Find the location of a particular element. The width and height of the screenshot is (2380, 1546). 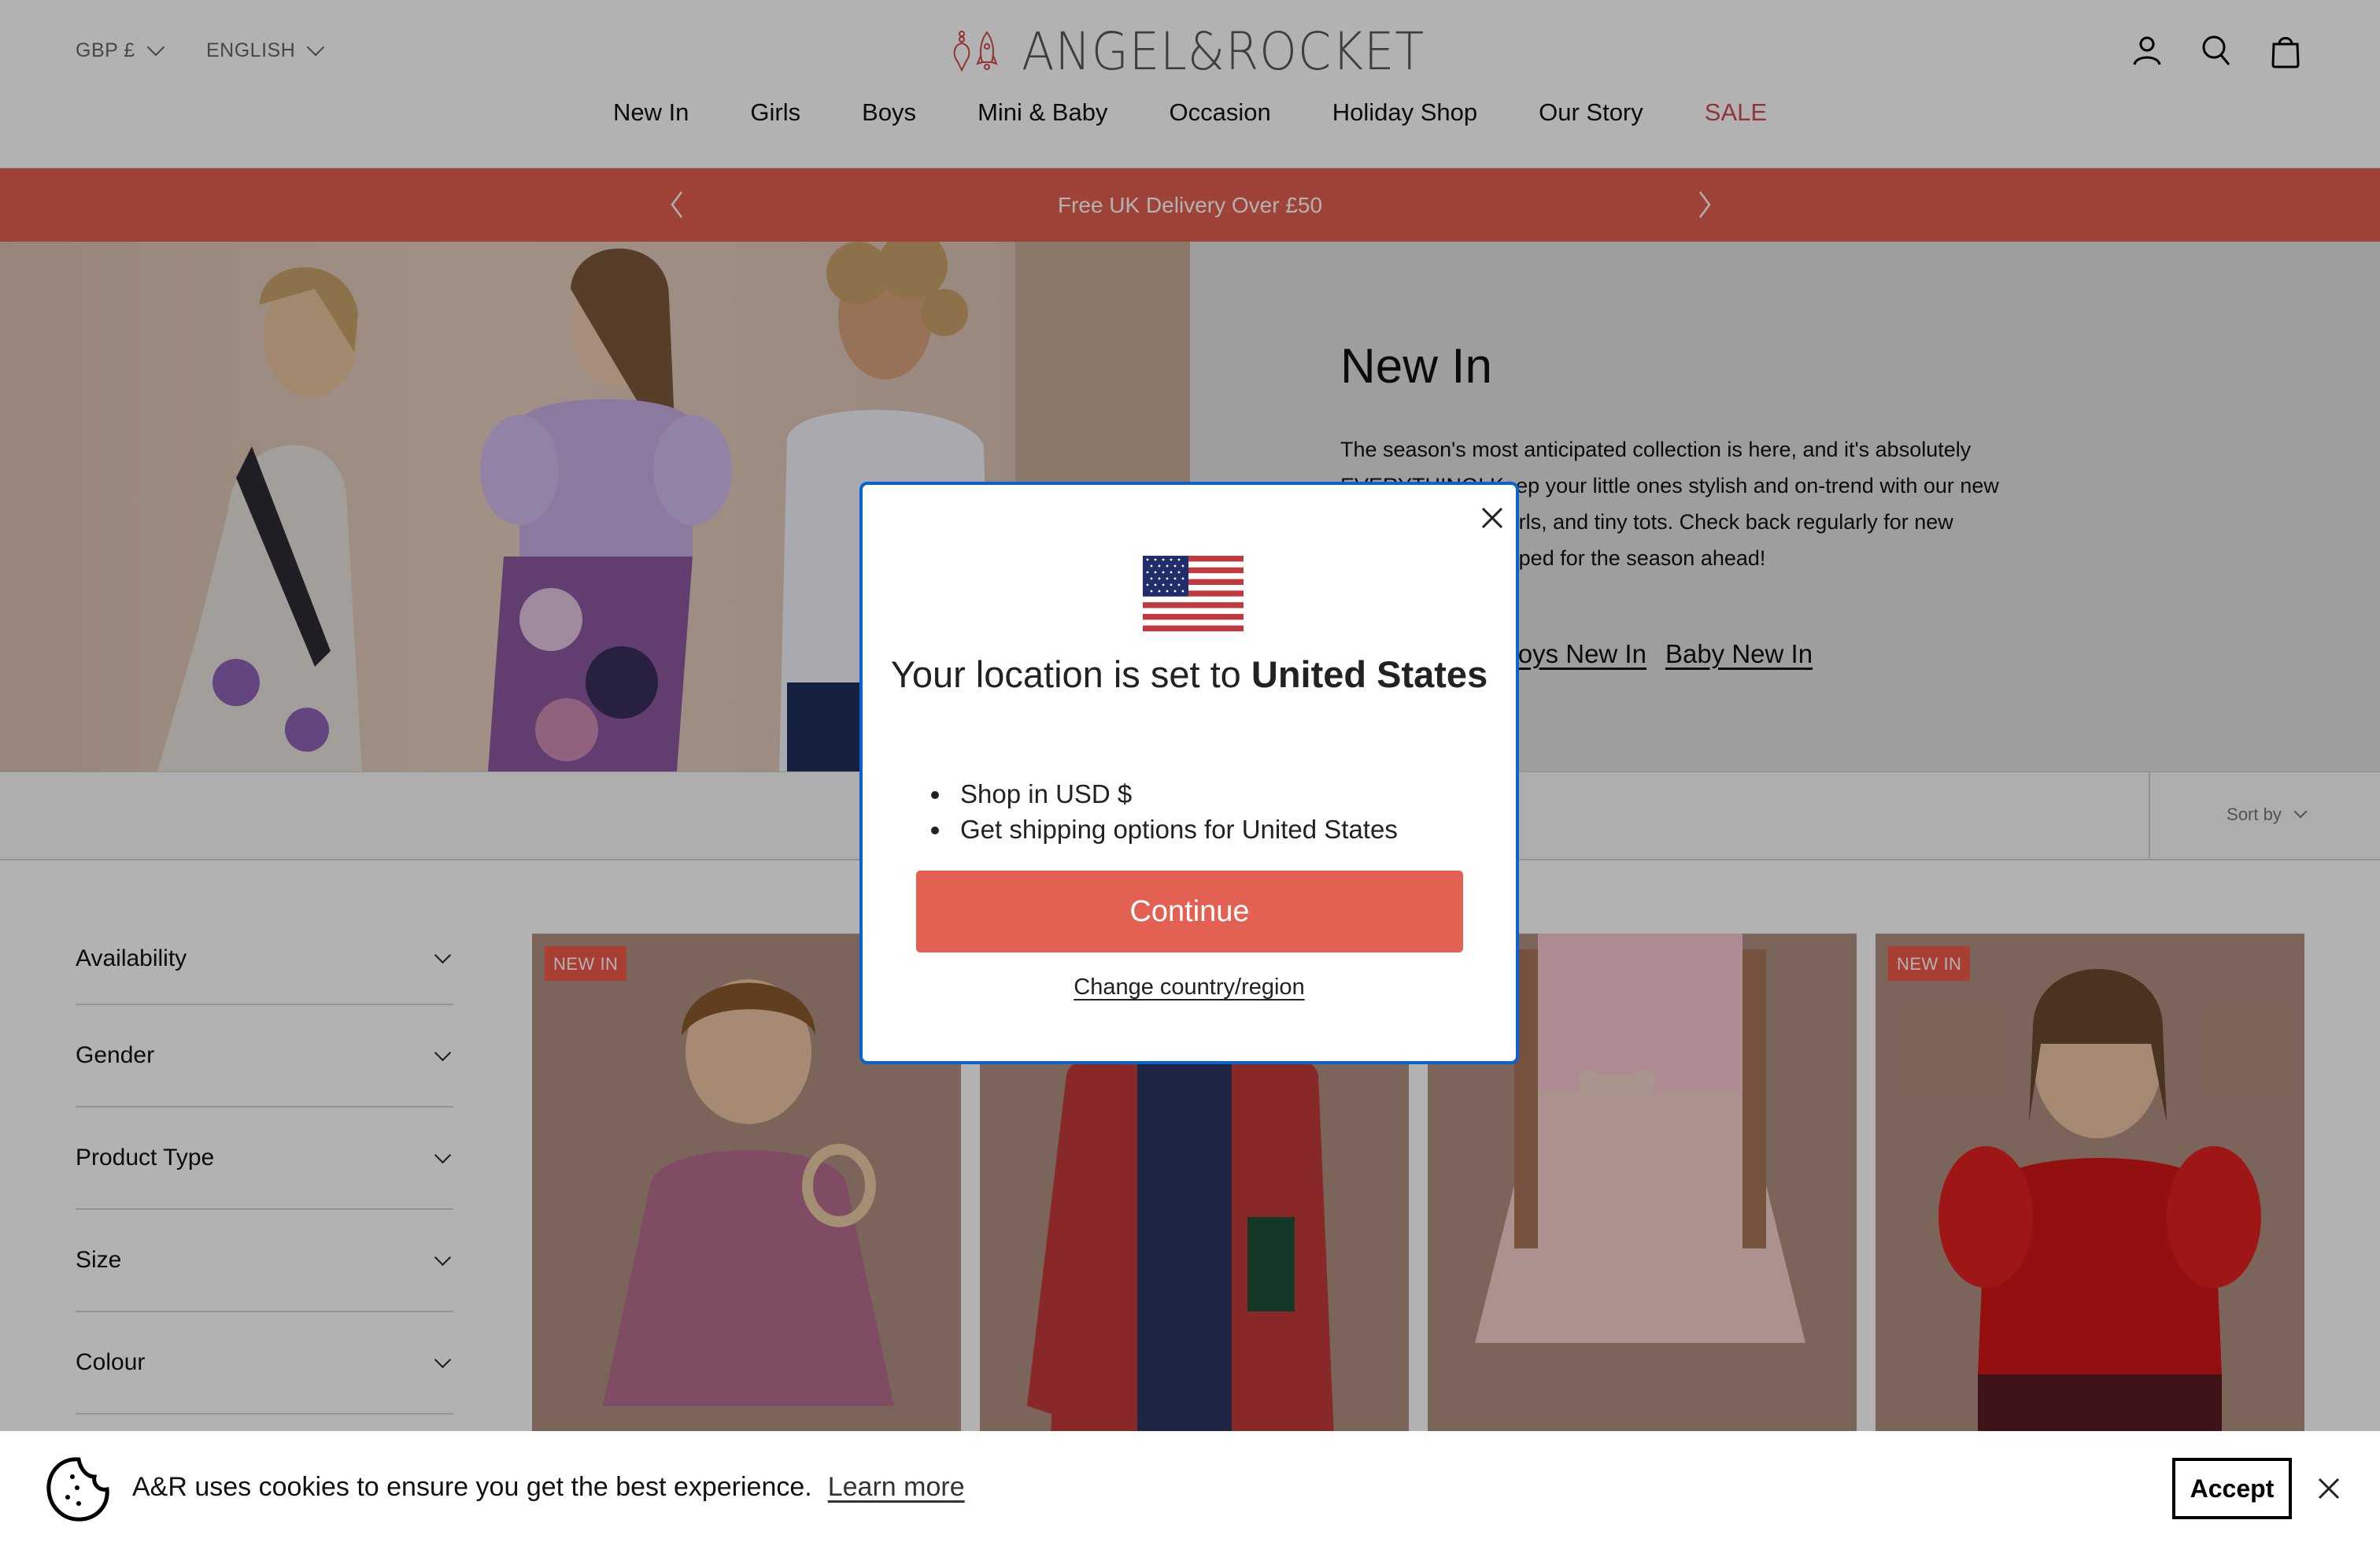

accept-cookies-button: Accept is located at coordinates (2232, 1488).